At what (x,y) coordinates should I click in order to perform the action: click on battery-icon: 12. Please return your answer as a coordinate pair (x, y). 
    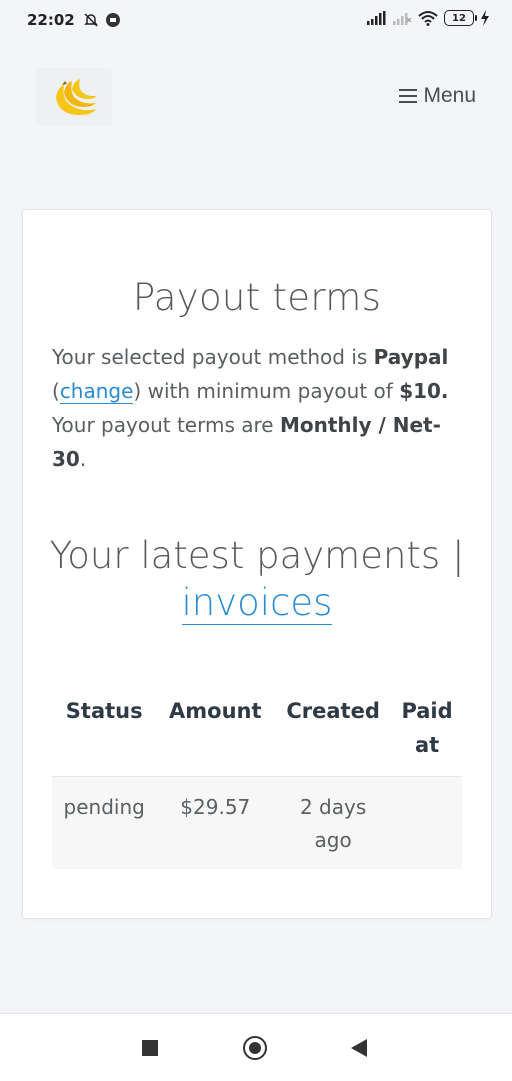
    Looking at the image, I should click on (460, 18).